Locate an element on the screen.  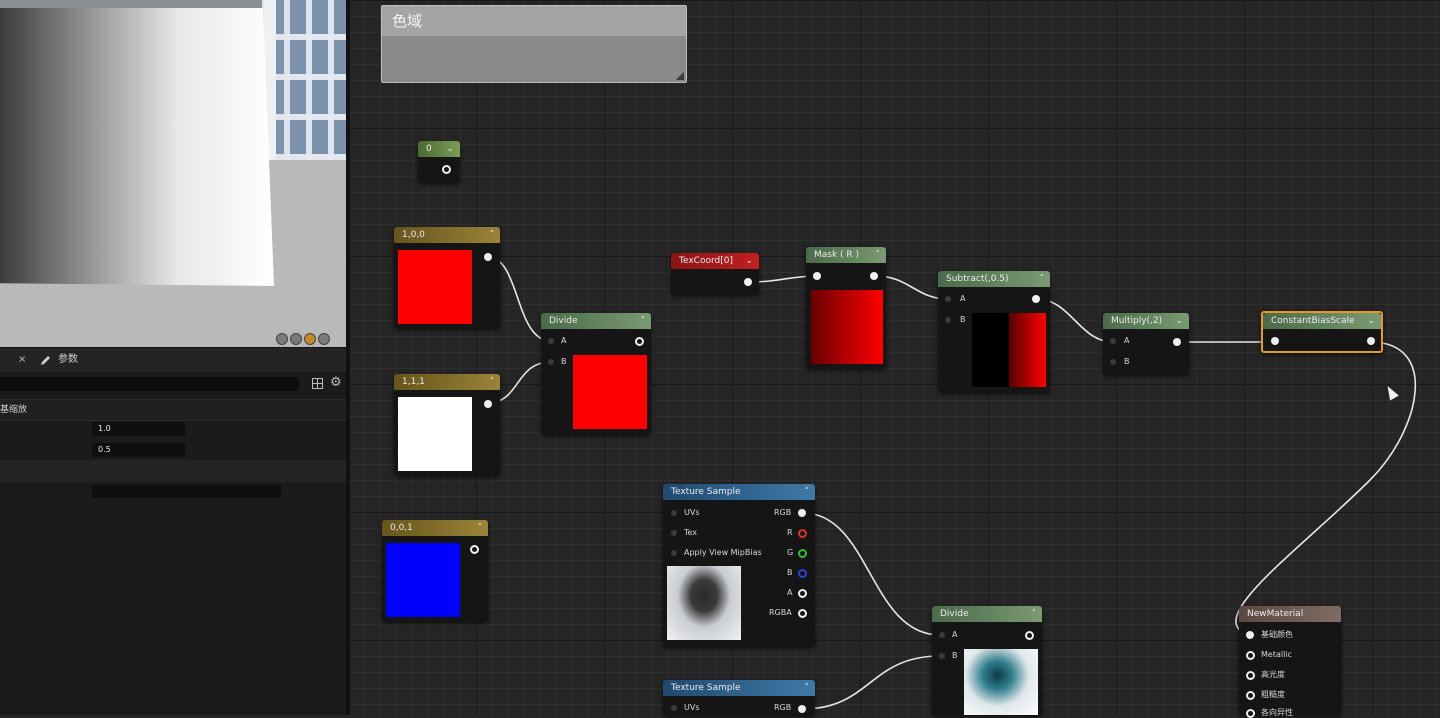
details-search-input is located at coordinates (150, 384).